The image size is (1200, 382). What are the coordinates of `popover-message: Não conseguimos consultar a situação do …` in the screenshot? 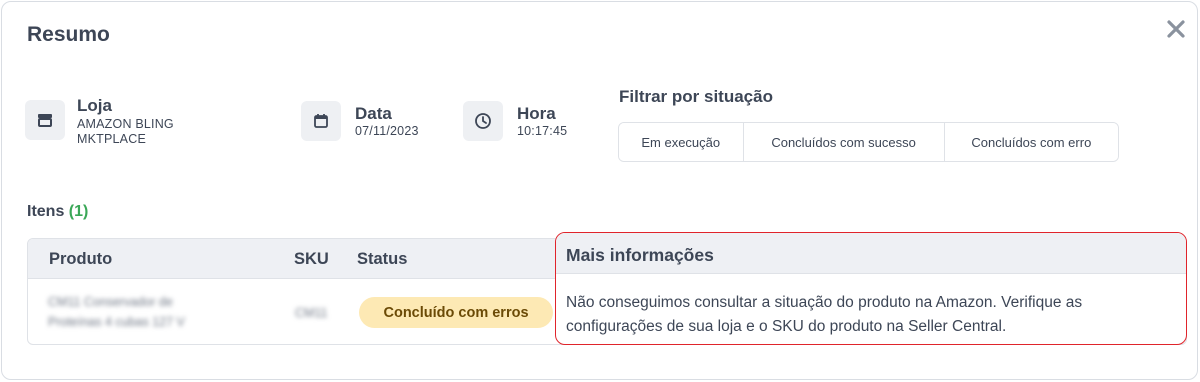 It's located at (824, 314).